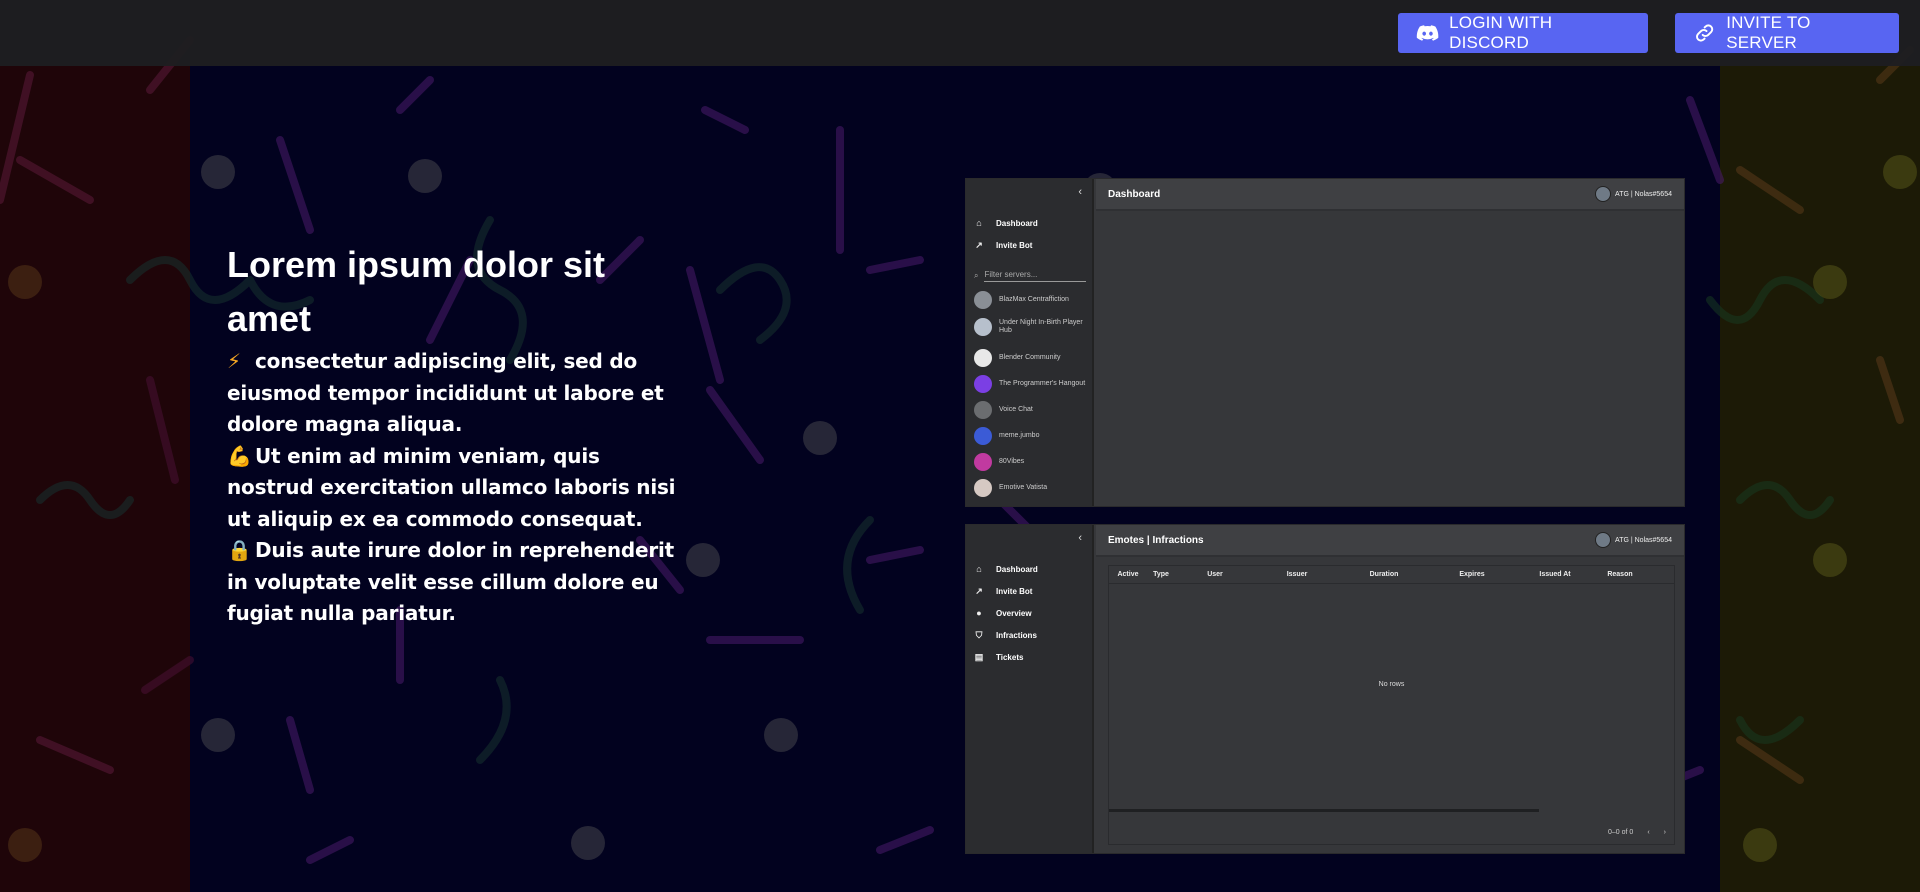 The image size is (1920, 892). What do you see at coordinates (1648, 832) in the screenshot?
I see `prev-page-icon: ‹` at bounding box center [1648, 832].